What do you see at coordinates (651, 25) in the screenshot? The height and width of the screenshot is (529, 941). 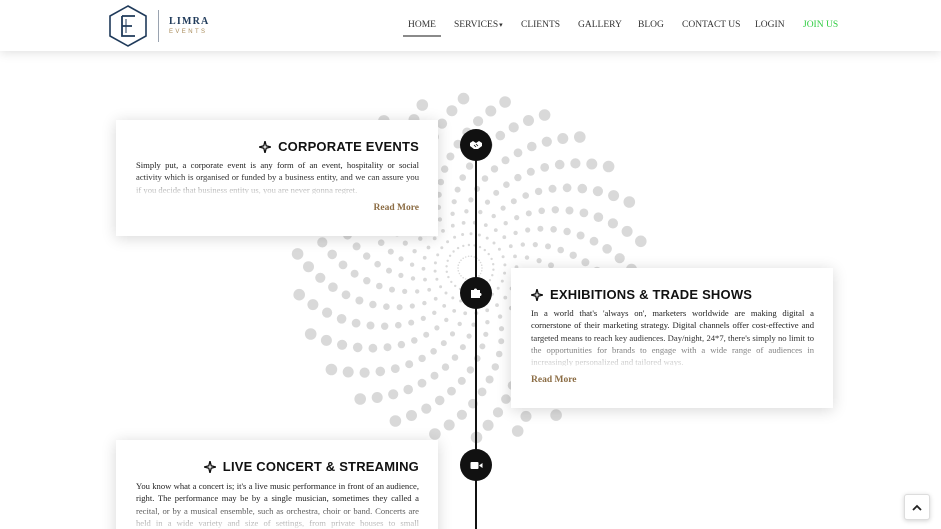 I see `nav-blog: BLOG` at bounding box center [651, 25].